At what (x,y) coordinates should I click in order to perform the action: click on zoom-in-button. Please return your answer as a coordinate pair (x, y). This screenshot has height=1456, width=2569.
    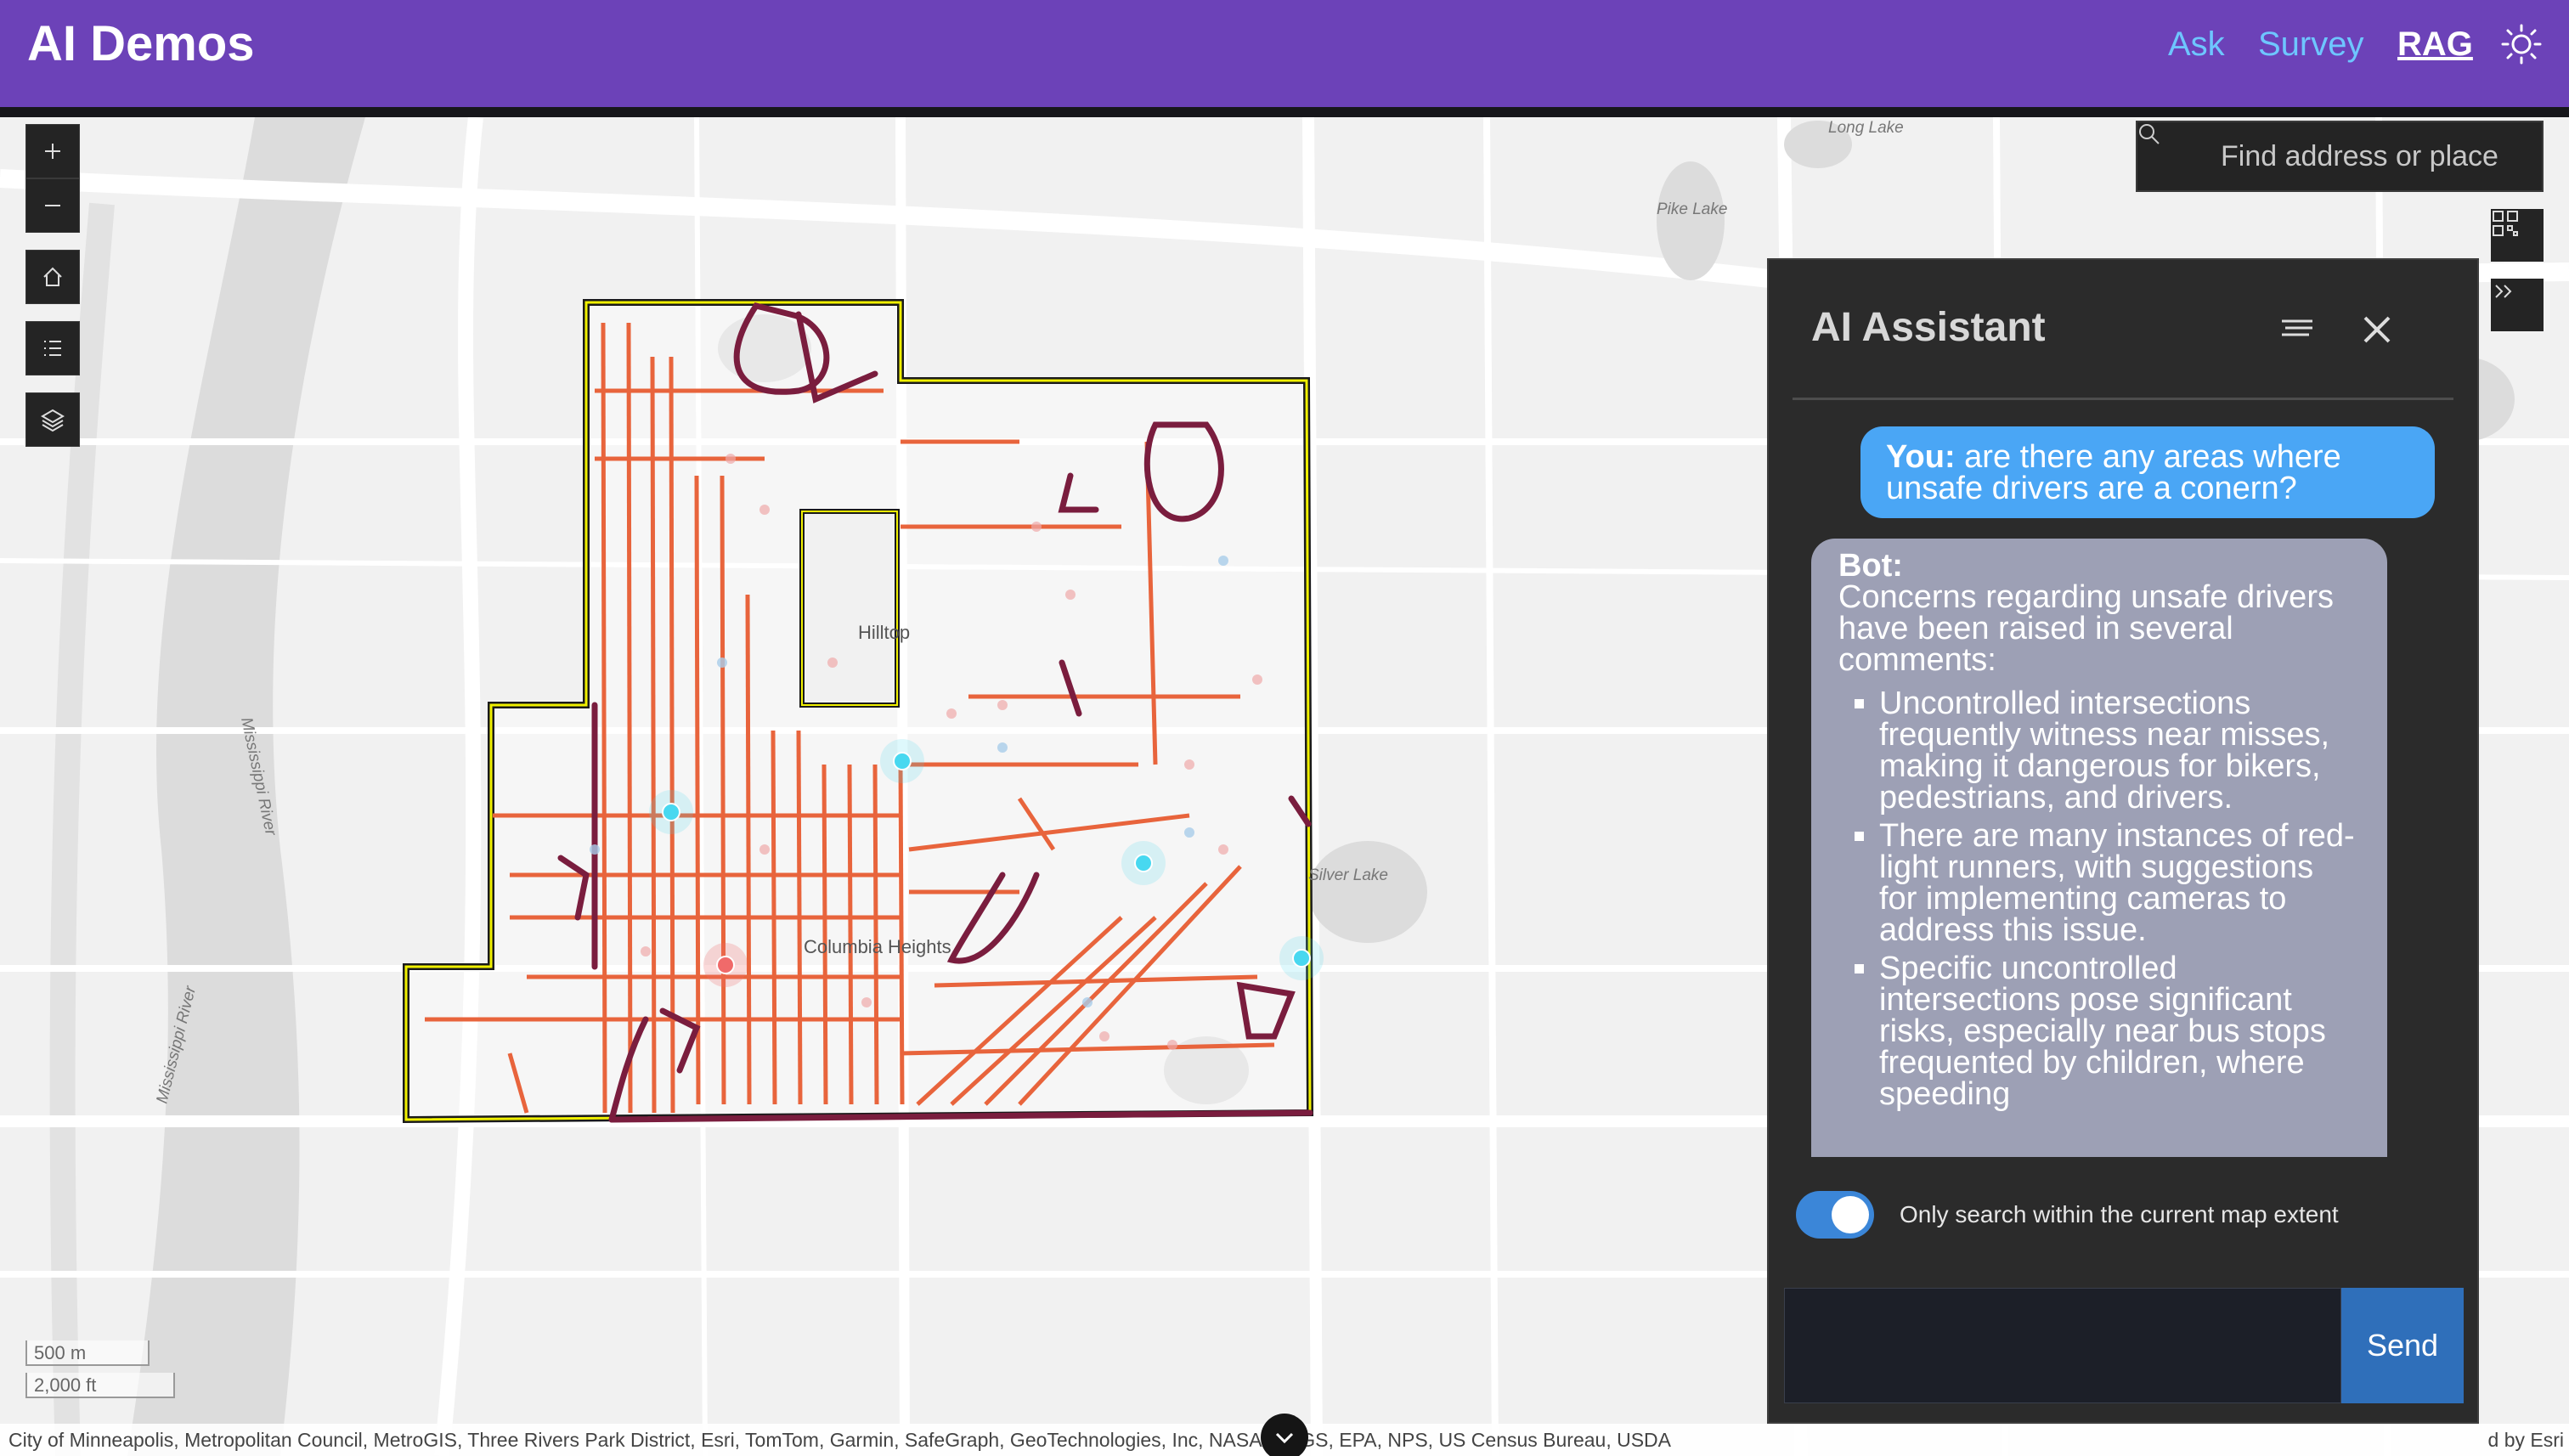
    Looking at the image, I should click on (53, 151).